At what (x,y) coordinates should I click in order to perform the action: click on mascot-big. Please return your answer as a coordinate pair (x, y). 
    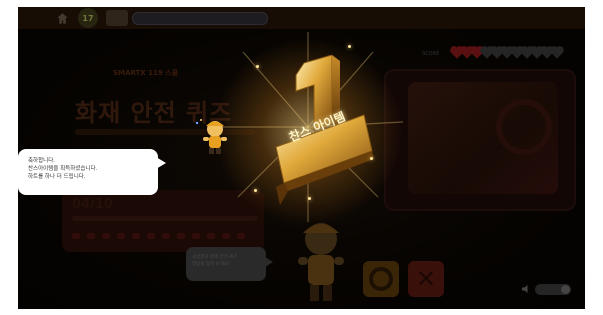
    Looking at the image, I should click on (321, 262).